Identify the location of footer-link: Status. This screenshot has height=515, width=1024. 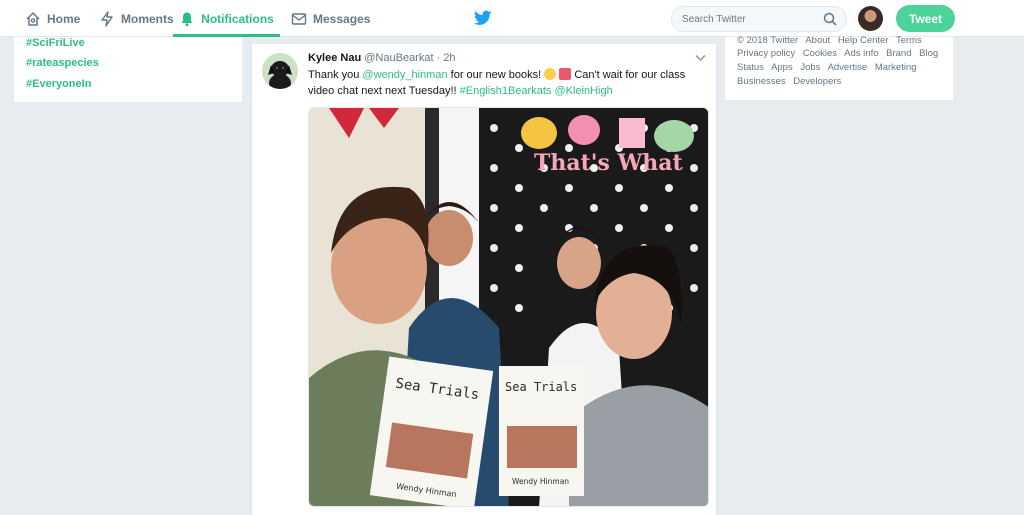
(750, 67).